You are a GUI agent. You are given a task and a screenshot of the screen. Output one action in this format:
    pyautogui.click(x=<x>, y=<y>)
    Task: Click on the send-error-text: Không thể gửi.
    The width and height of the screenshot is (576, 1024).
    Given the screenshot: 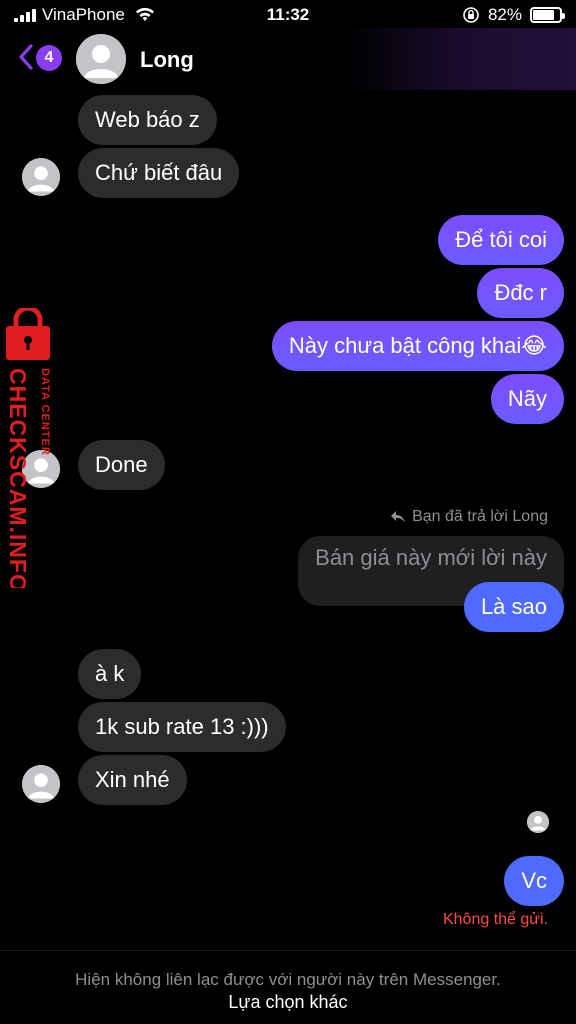 What is the action you would take?
    pyautogui.click(x=495, y=920)
    